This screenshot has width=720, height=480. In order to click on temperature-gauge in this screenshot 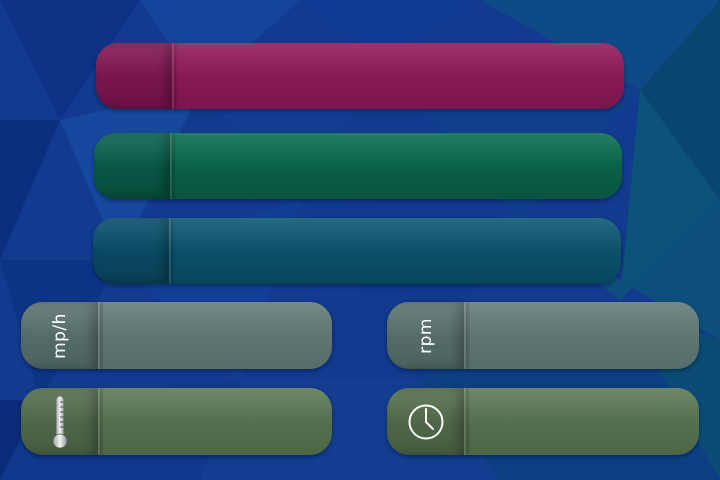, I will do `click(176, 421)`.